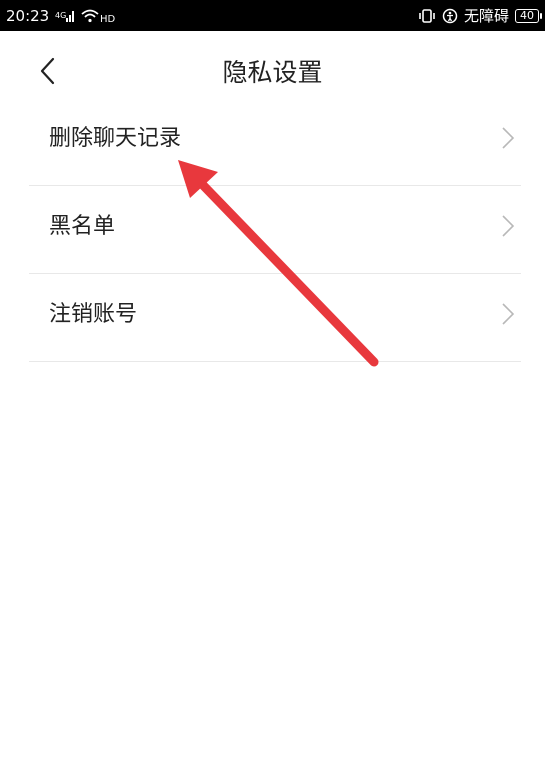  Describe the element at coordinates (486, 16) in the screenshot. I see `accessibility-label: 无障碍` at that location.